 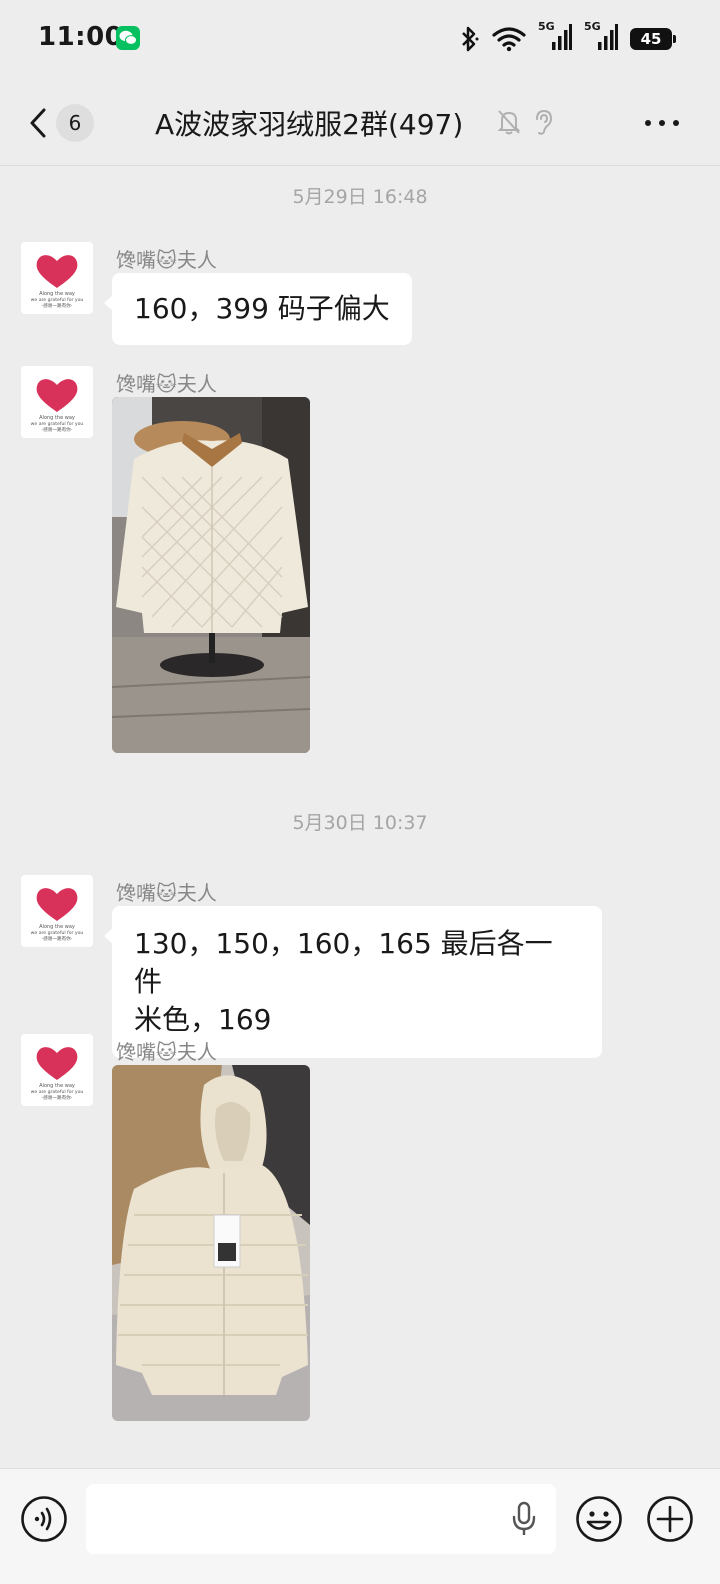 I want to click on message-text-line: 米色，169, so click(x=203, y=1019).